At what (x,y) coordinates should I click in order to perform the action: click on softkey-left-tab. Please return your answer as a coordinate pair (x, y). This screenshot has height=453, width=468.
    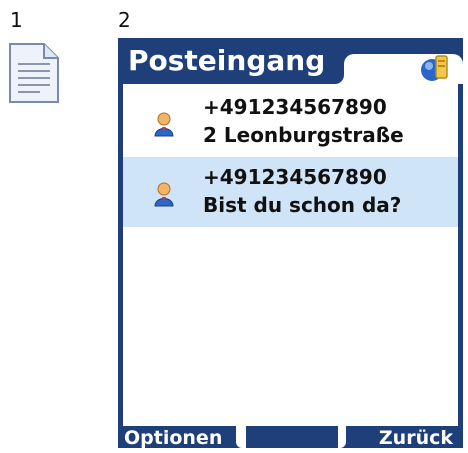
    Looking at the image, I should click on (241, 432).